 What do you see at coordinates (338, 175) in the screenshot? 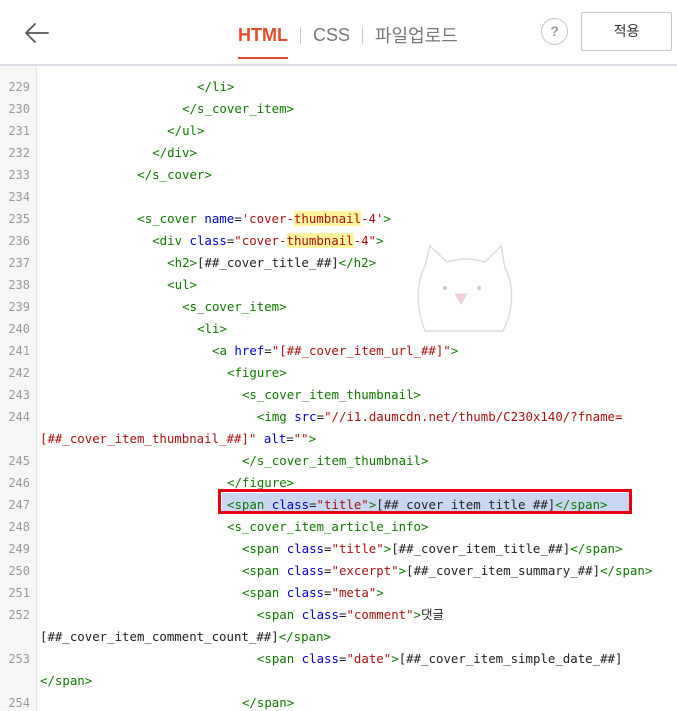
I see `code-line: 233 </s_cover>` at bounding box center [338, 175].